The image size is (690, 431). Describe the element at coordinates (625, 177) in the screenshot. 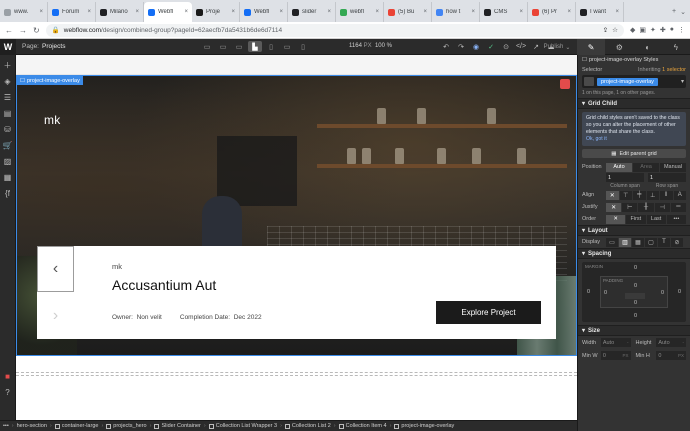

I see `column-span-input: 1` at that location.